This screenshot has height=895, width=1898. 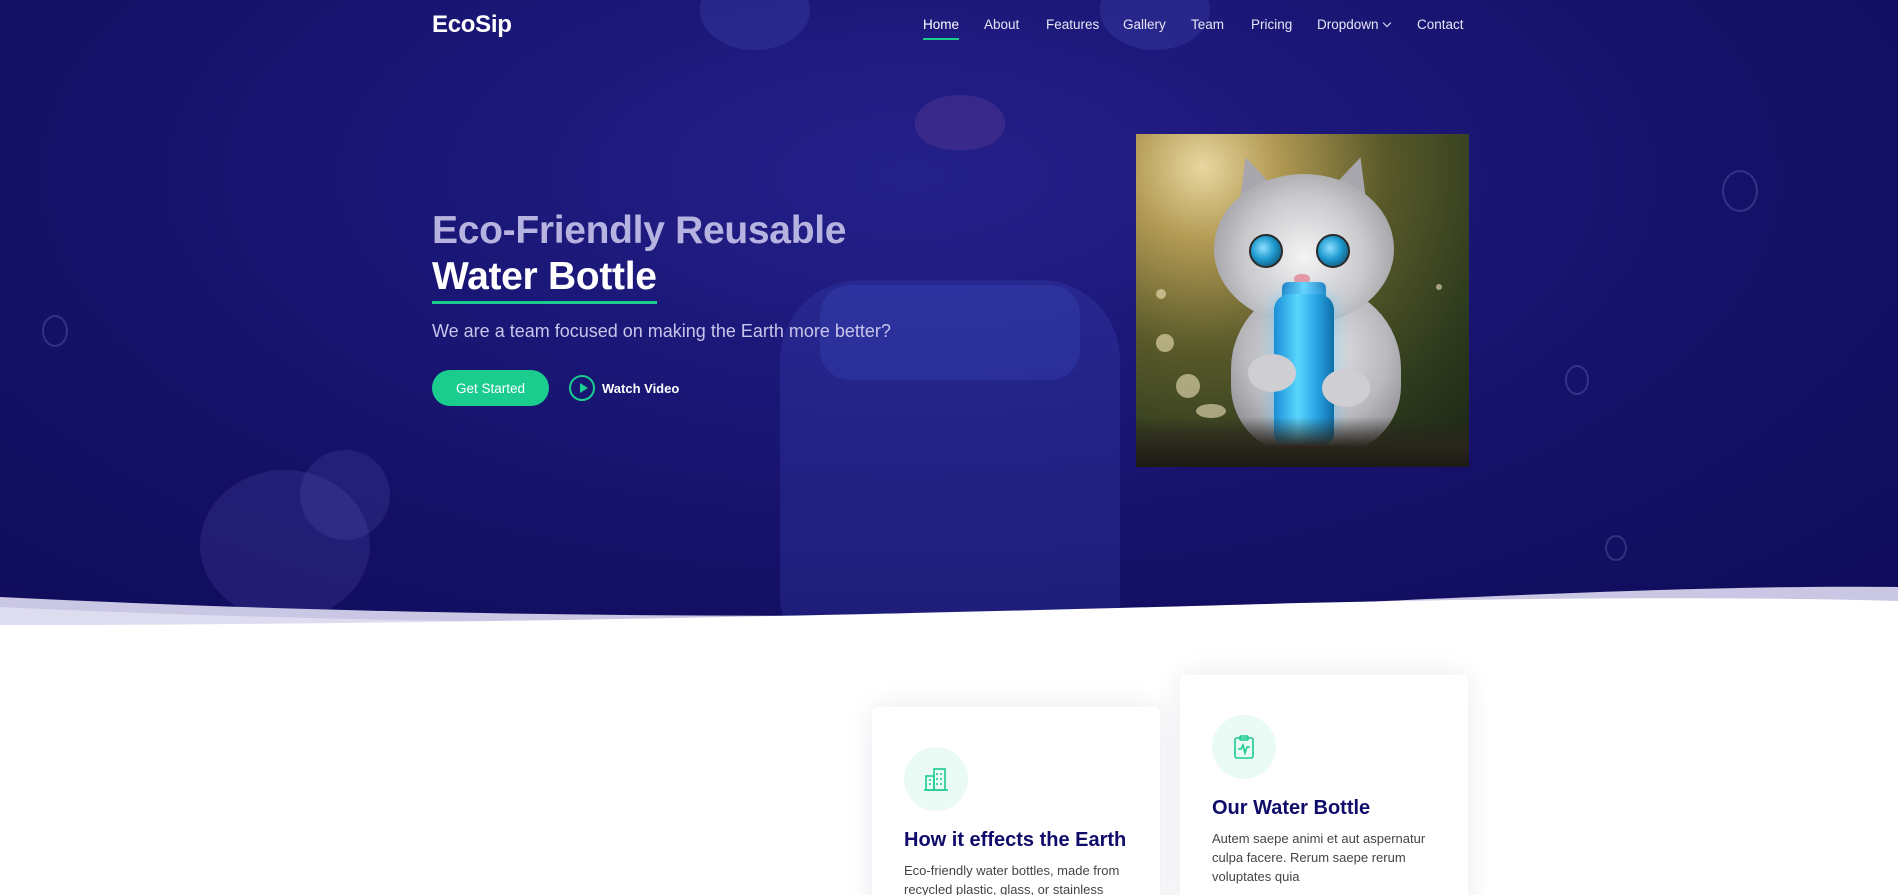 What do you see at coordinates (1302, 300) in the screenshot?
I see `hero-image` at bounding box center [1302, 300].